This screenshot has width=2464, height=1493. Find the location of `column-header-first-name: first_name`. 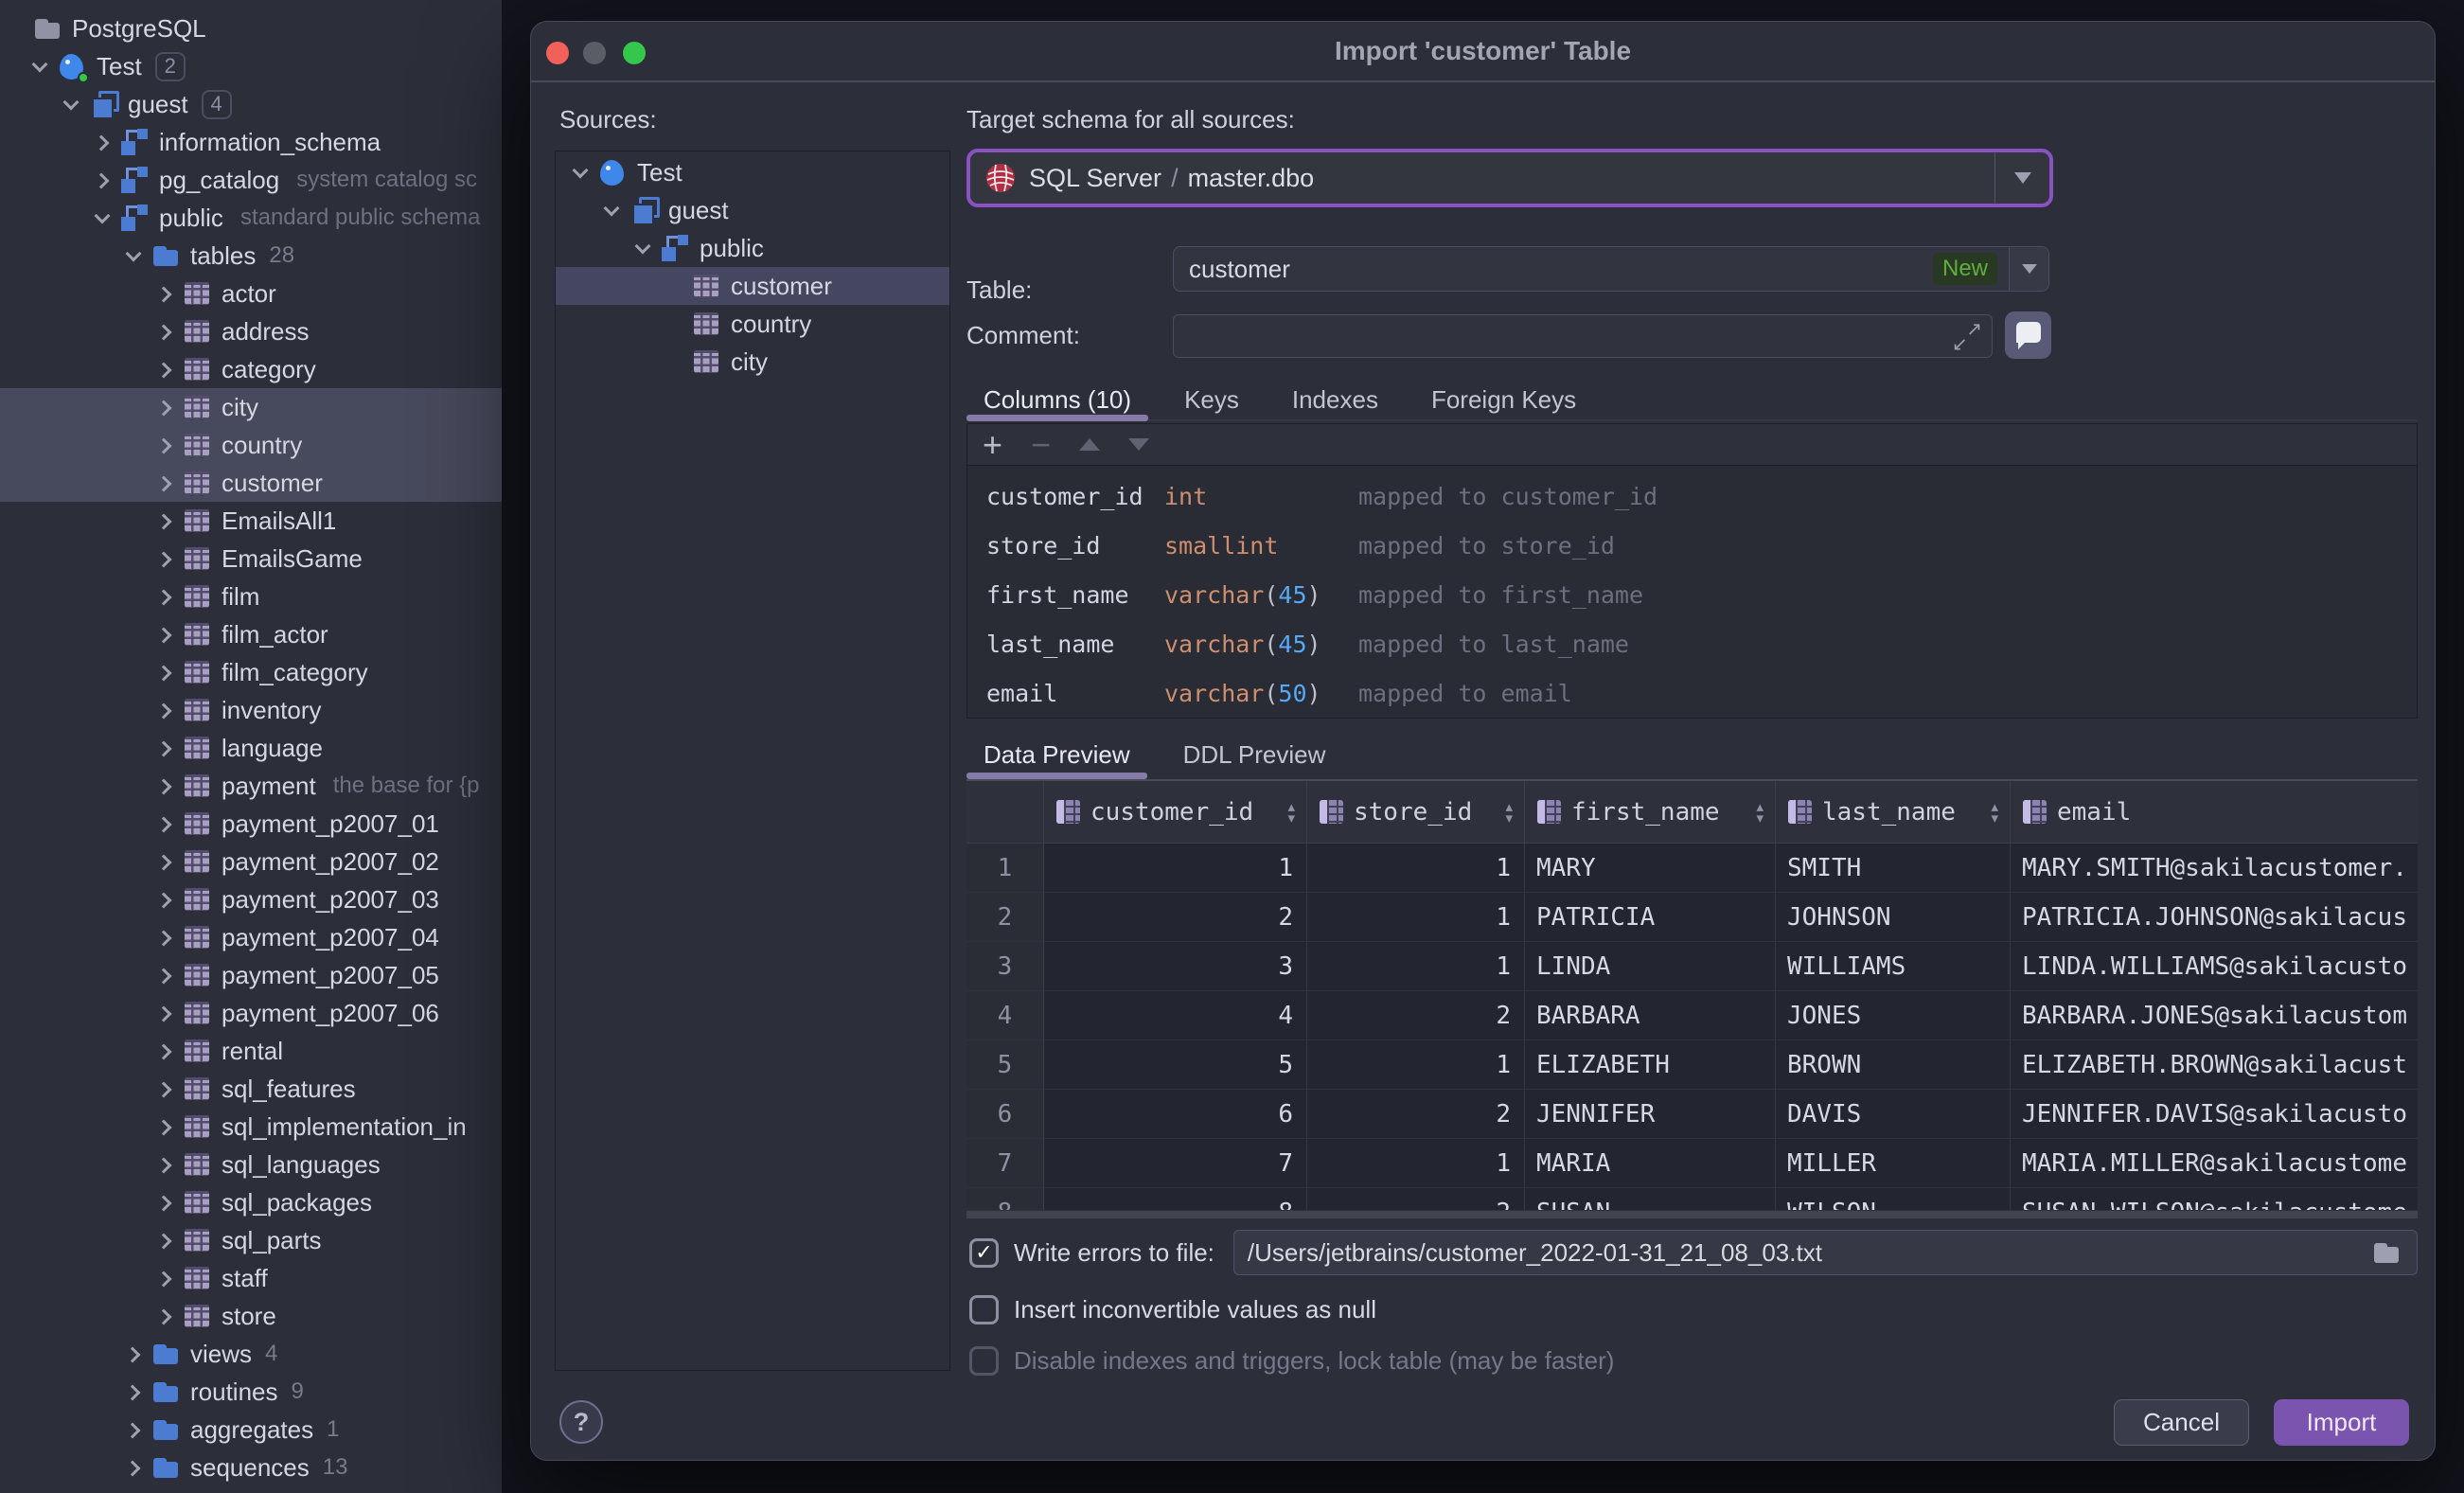

column-header-first-name: first_name is located at coordinates (1650, 812).